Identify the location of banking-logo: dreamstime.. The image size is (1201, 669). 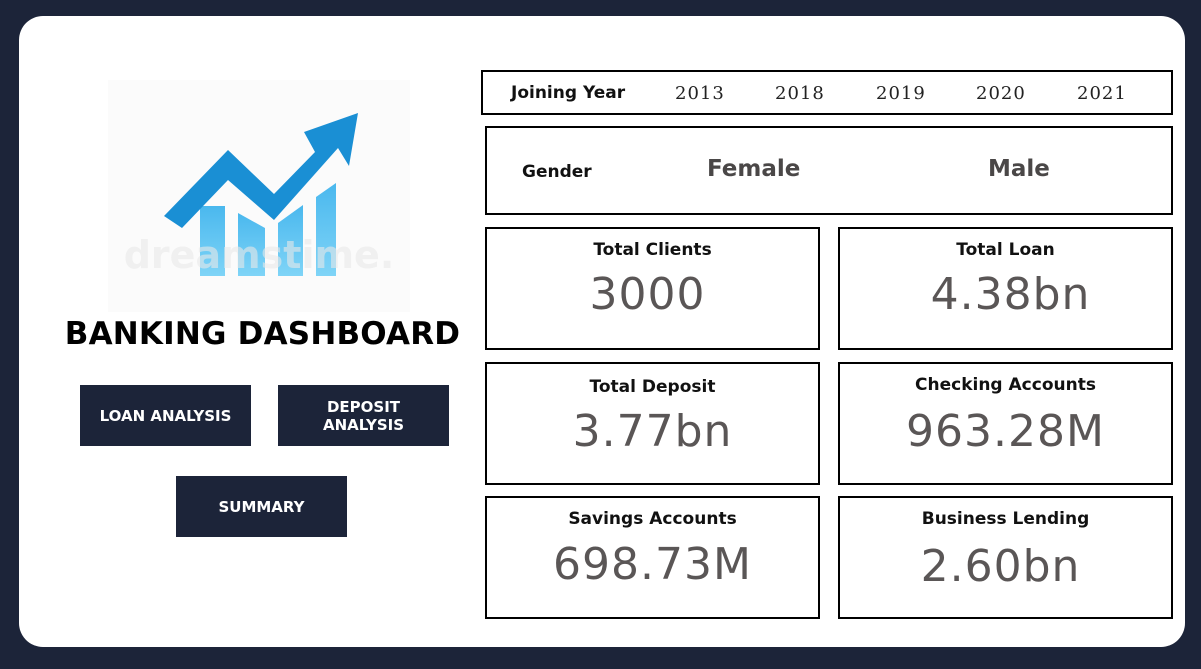
(259, 196).